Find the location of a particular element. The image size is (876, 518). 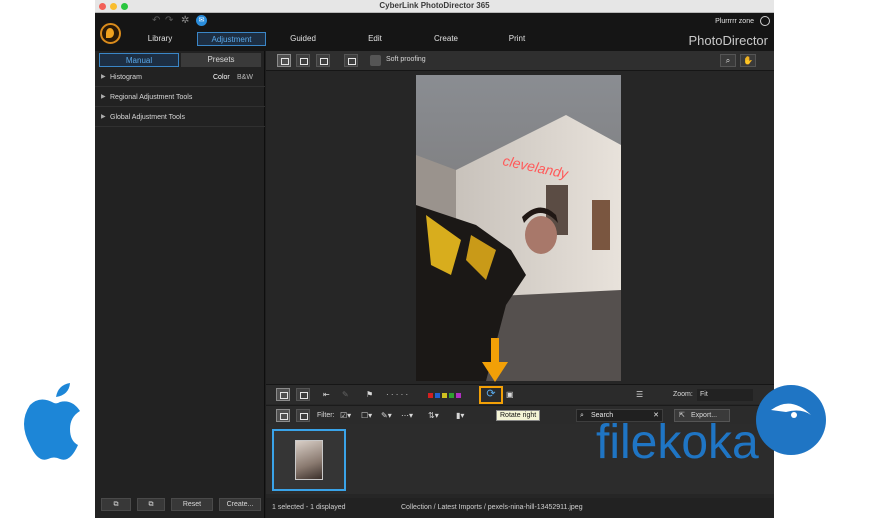

section-label: Regional Adjustment Tools is located at coordinates (151, 97).